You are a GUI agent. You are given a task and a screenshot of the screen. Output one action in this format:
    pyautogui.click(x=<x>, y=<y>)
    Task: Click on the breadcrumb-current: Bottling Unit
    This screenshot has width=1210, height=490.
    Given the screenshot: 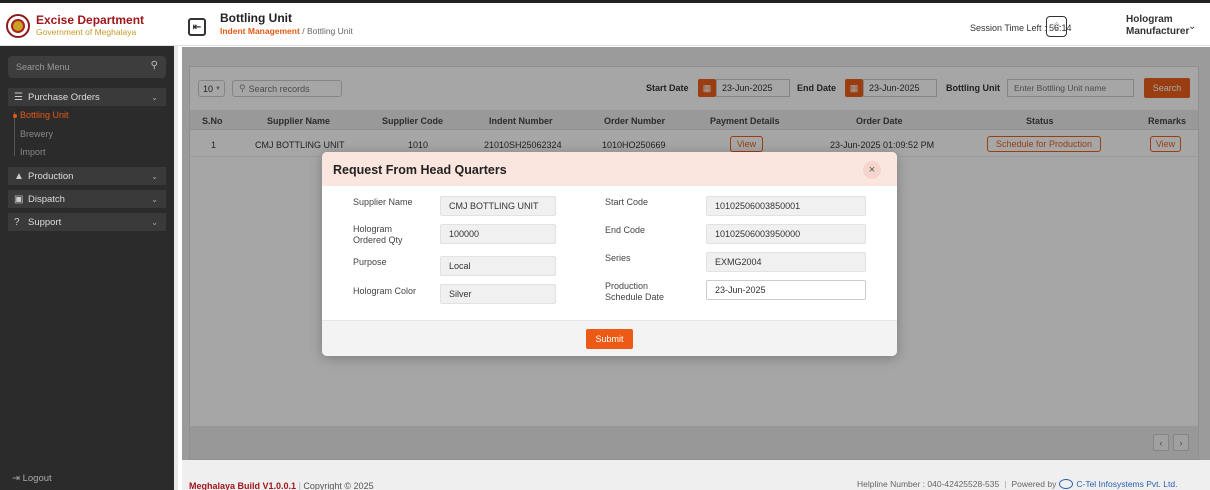 What is the action you would take?
    pyautogui.click(x=329, y=31)
    